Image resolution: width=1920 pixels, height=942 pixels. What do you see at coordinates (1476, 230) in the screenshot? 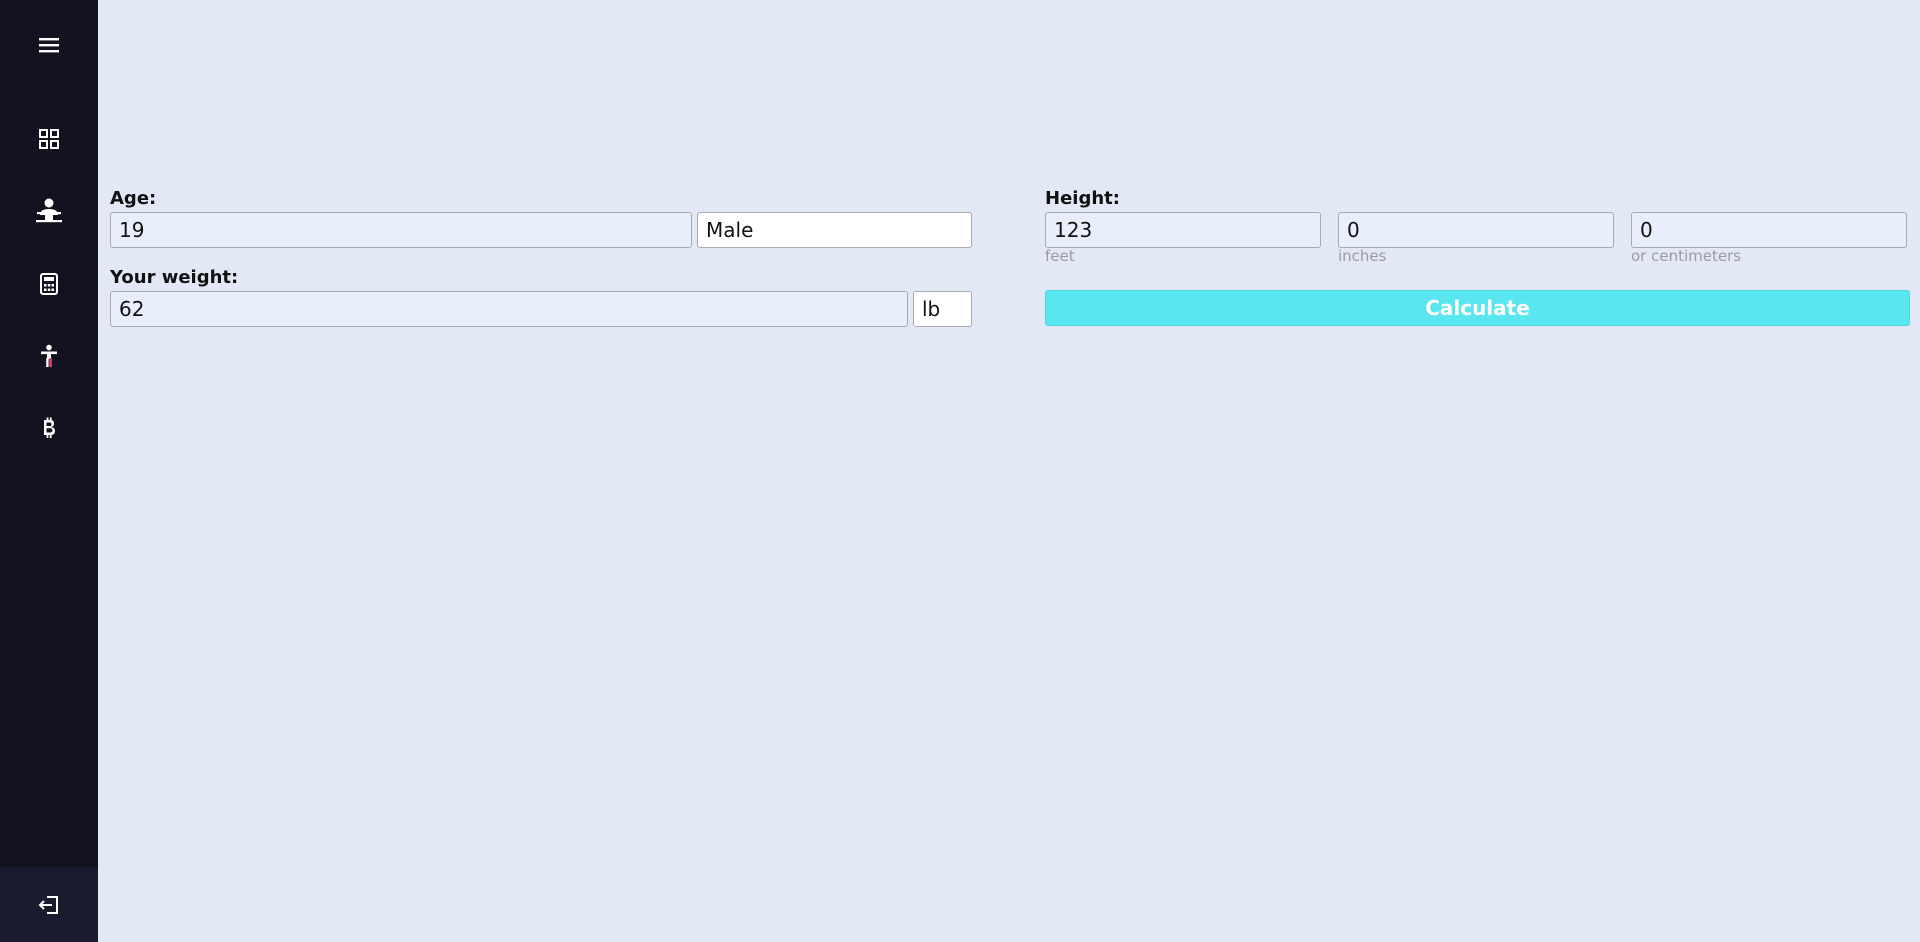
I see `height-inches-input` at bounding box center [1476, 230].